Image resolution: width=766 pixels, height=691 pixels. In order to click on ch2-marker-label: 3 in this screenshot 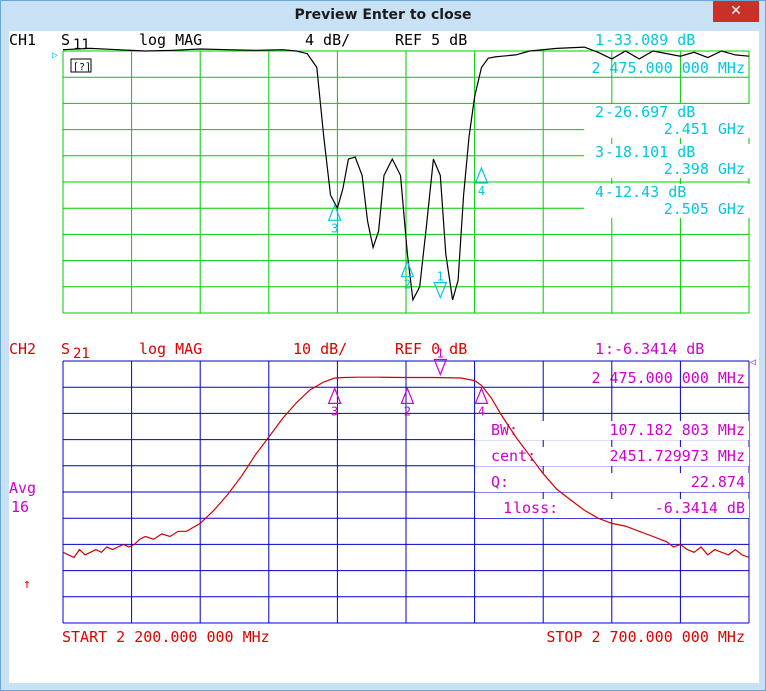, I will do `click(334, 411)`.